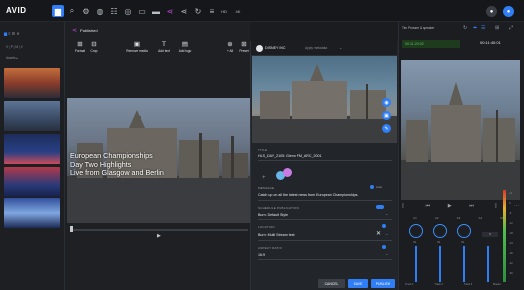 Image resolution: width=524 pixels, height=290 pixels. What do you see at coordinates (383, 283) in the screenshot?
I see `publish-button: PUBLISH` at bounding box center [383, 283].